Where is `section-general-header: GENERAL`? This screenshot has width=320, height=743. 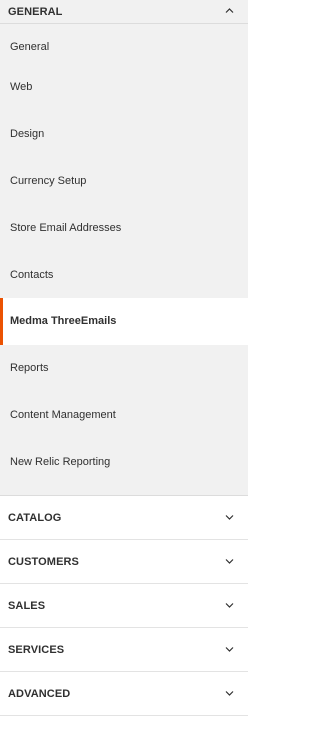 section-general-header: GENERAL is located at coordinates (124, 12).